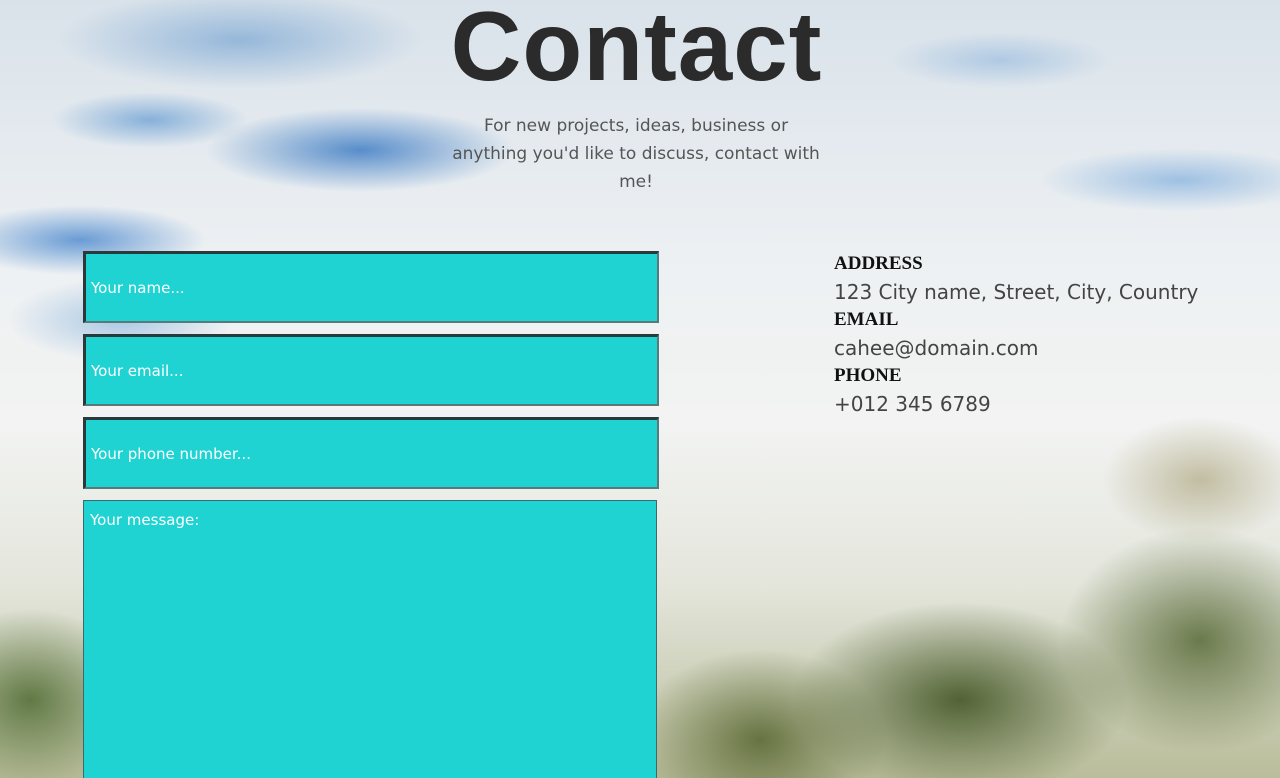 The height and width of the screenshot is (778, 1280). Describe the element at coordinates (371, 370) in the screenshot. I see `email-input` at that location.